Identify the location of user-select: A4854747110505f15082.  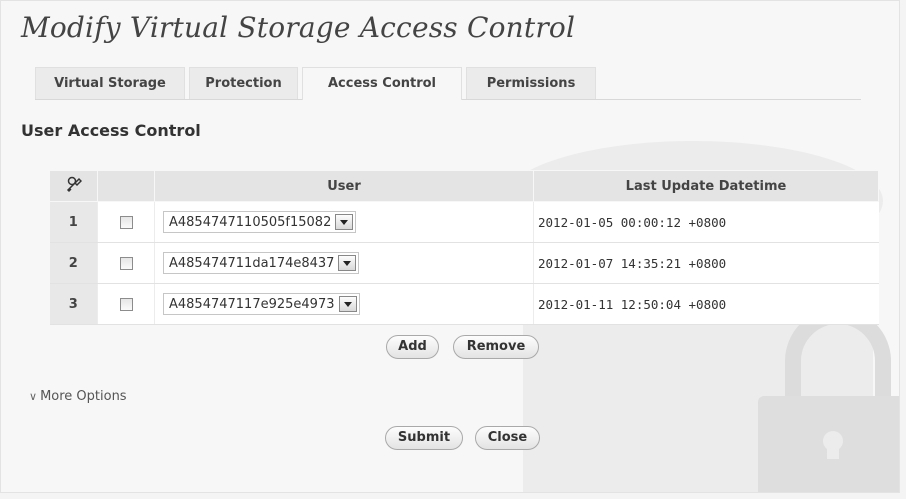
(260, 222).